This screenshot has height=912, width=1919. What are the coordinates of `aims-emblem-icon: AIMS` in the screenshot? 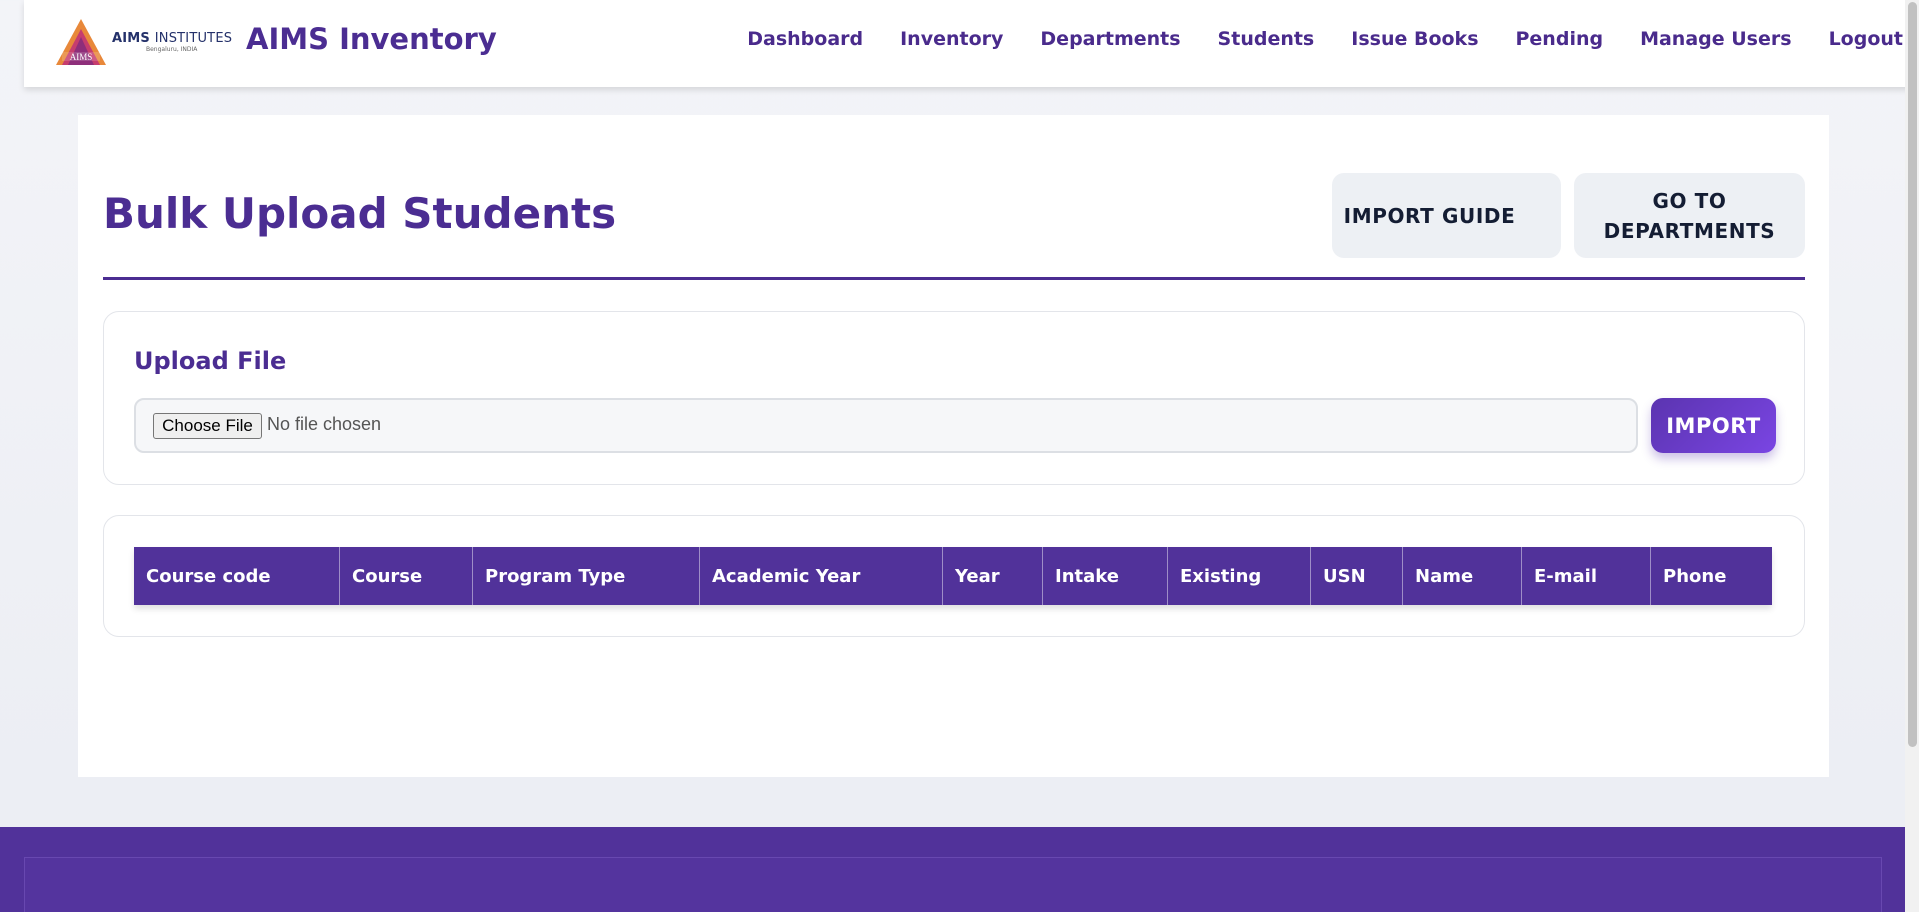 It's located at (81, 42).